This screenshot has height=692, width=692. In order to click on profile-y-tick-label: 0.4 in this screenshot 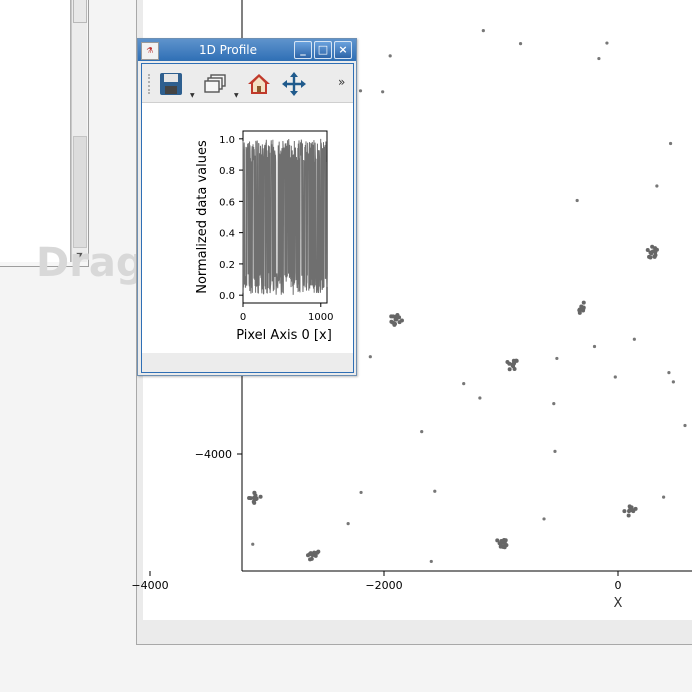, I will do `click(227, 234)`.